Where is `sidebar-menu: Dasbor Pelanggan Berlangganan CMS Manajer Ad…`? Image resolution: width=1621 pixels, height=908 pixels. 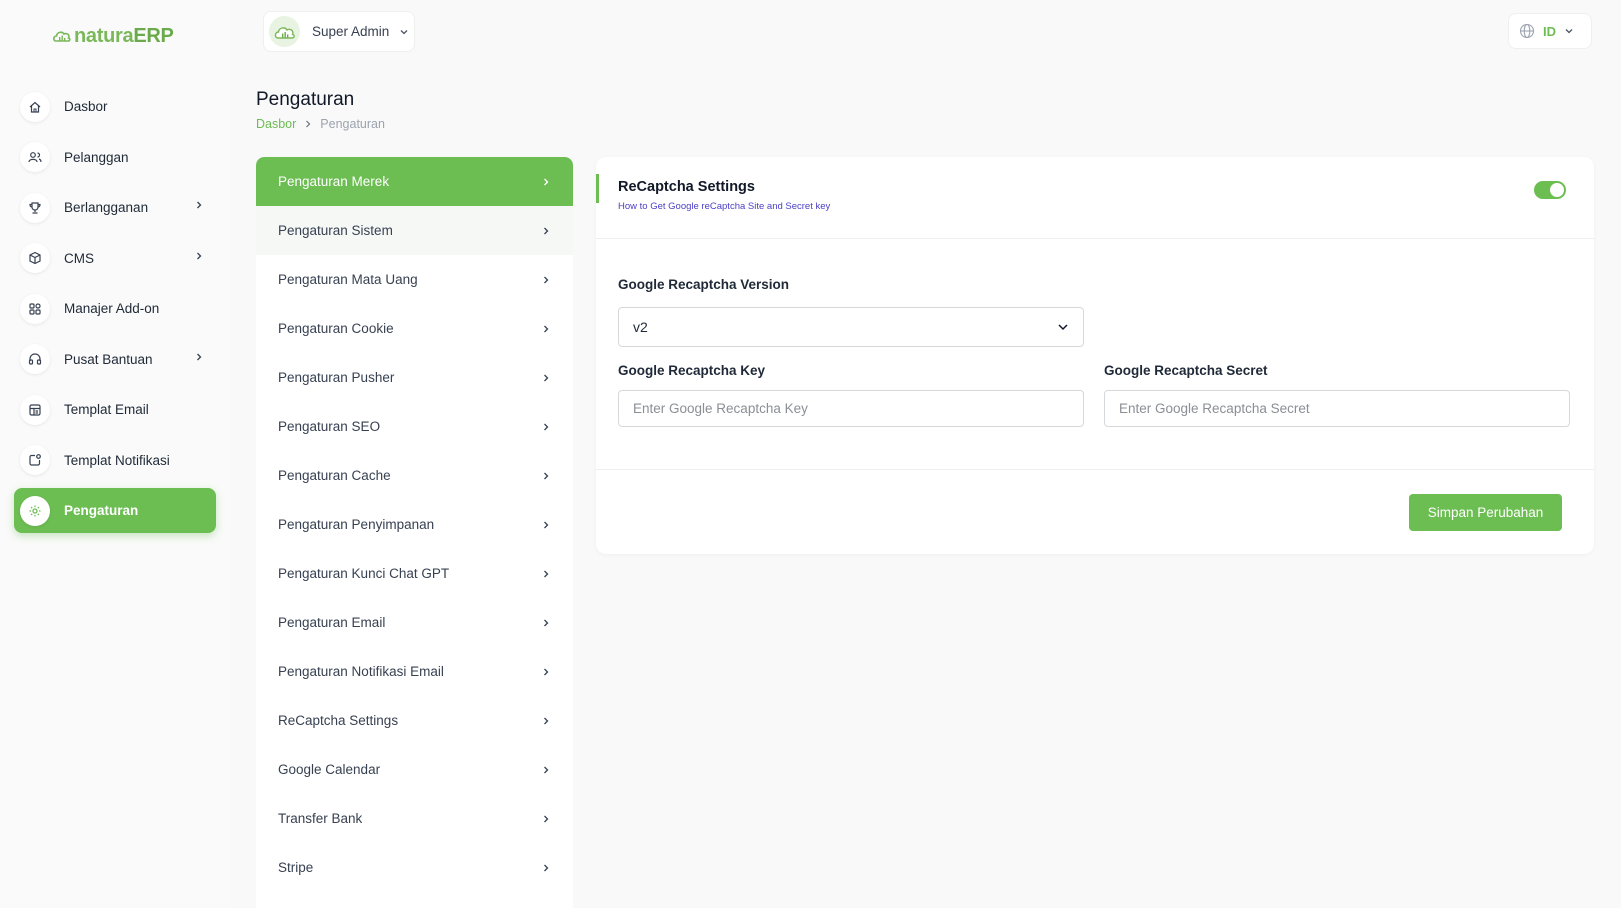
sidebar-menu: Dasbor Pelanggan Berlangganan CMS Manajer Ad… is located at coordinates (115, 311).